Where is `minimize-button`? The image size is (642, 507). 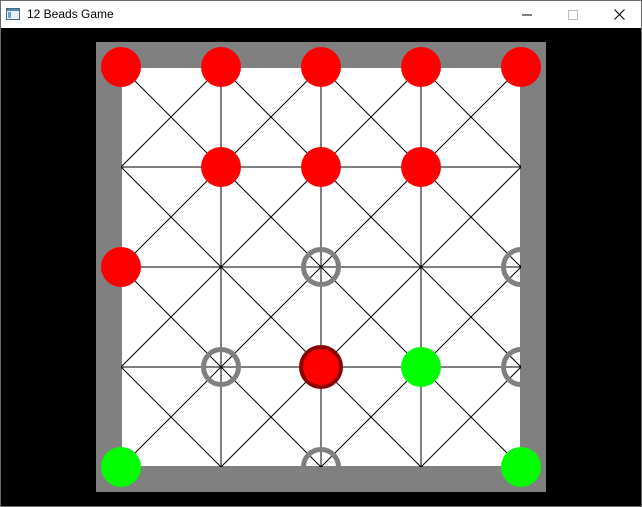 minimize-button is located at coordinates (527, 14).